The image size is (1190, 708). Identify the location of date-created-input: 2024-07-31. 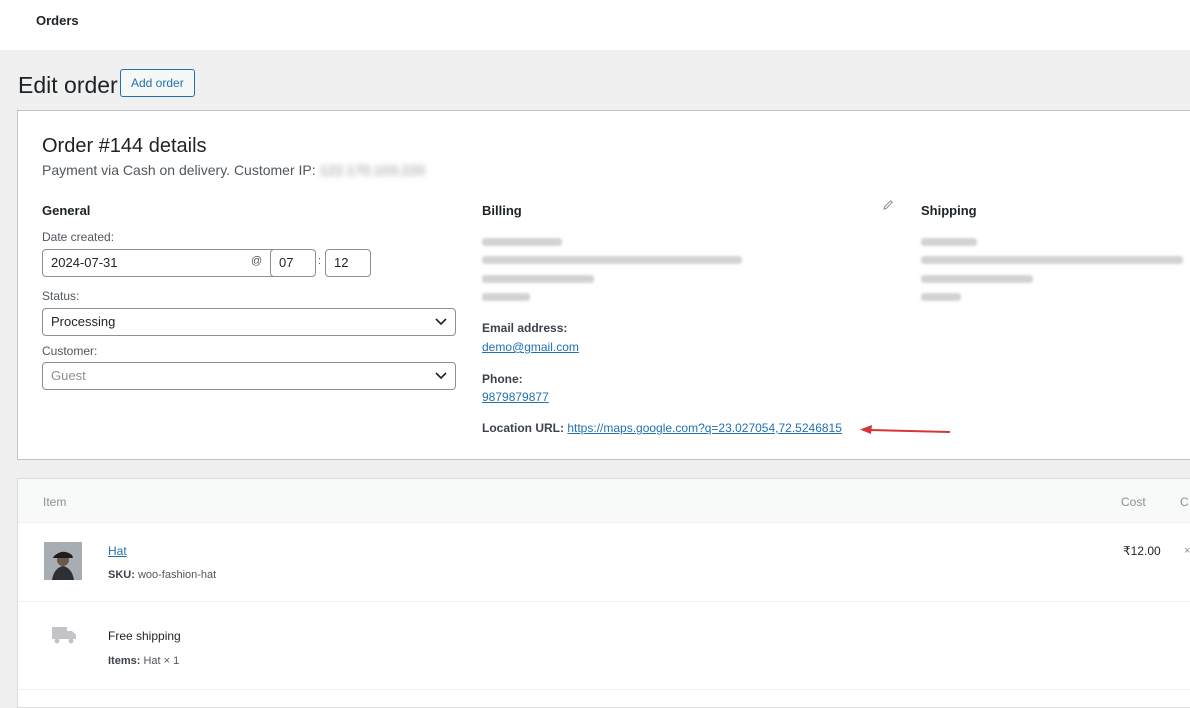
(160, 263).